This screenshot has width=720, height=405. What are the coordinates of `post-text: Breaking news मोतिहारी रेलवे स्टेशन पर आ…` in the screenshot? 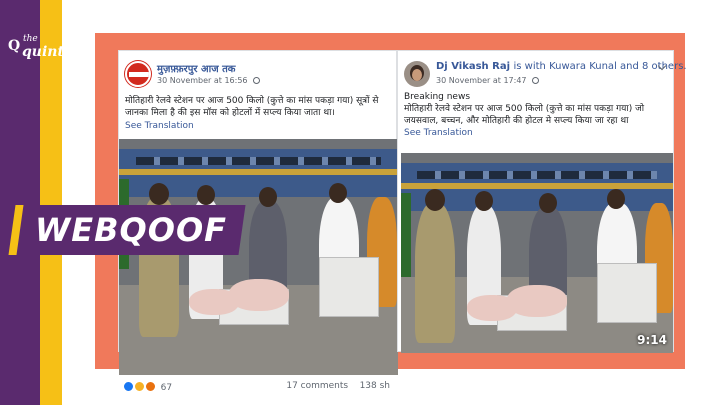 It's located at (538, 109).